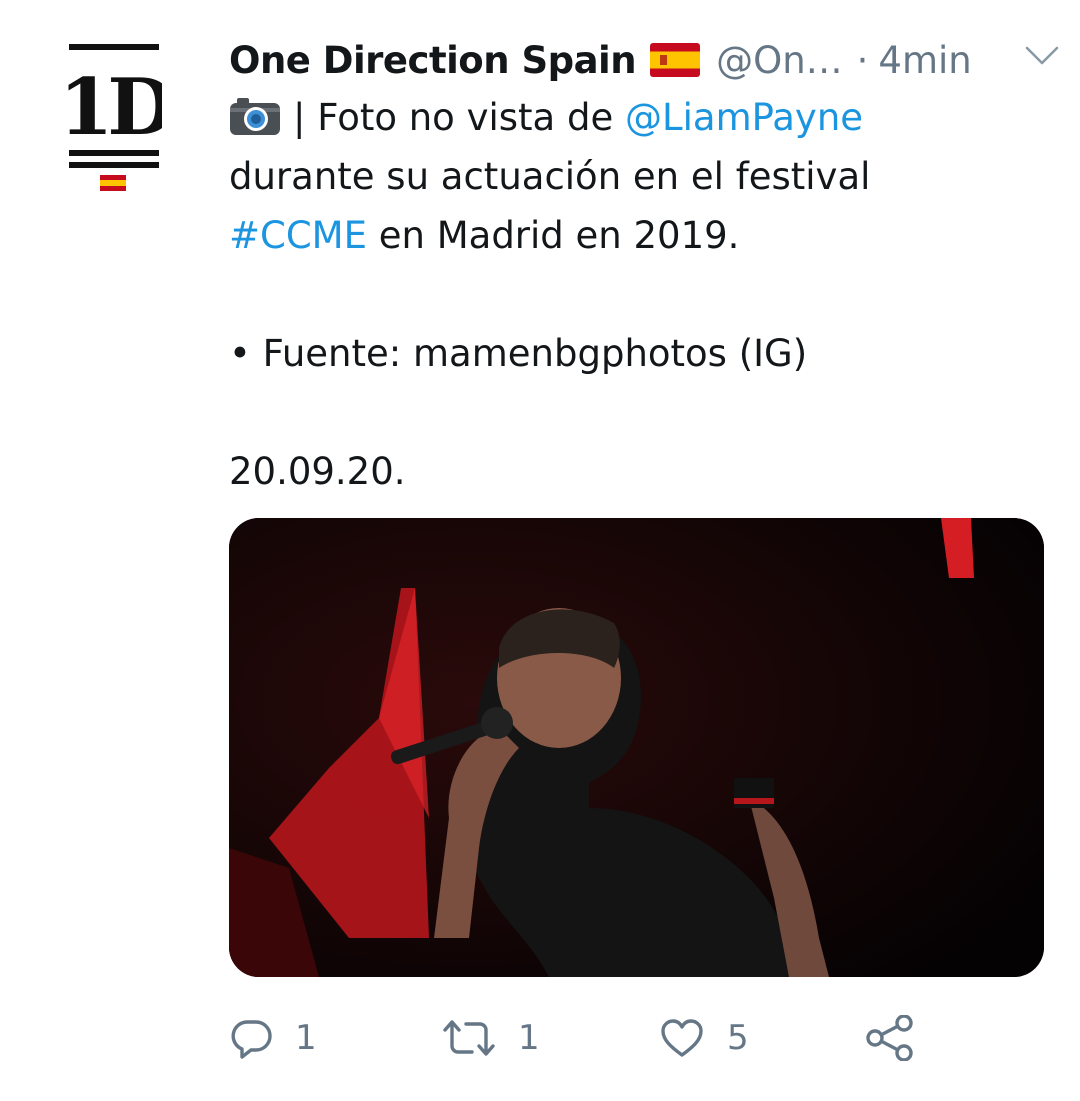 The width and height of the screenshot is (1080, 1101). What do you see at coordinates (317, 471) in the screenshot?
I see `date-line: 20.09.20.` at bounding box center [317, 471].